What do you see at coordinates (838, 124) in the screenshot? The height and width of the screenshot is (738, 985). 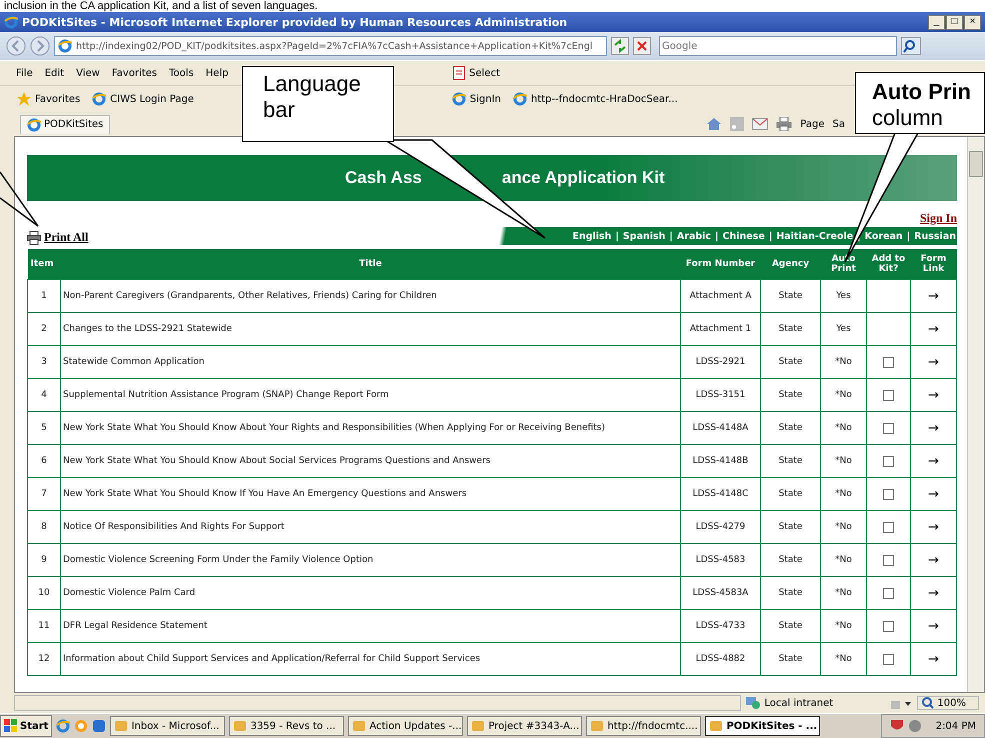 I see `command-menu: Sa` at bounding box center [838, 124].